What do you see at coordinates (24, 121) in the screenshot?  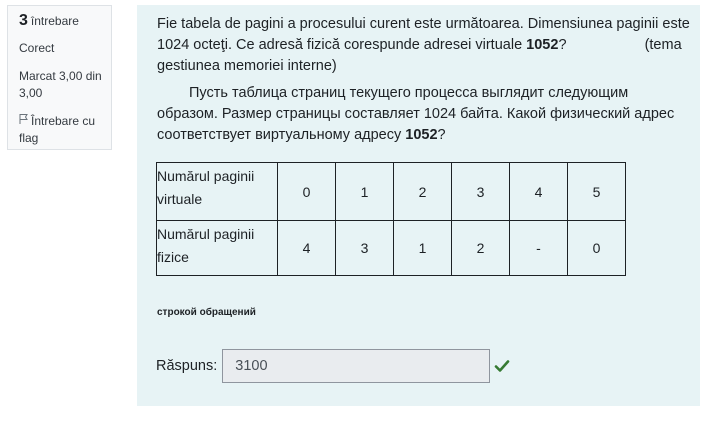 I see `flag-icon` at bounding box center [24, 121].